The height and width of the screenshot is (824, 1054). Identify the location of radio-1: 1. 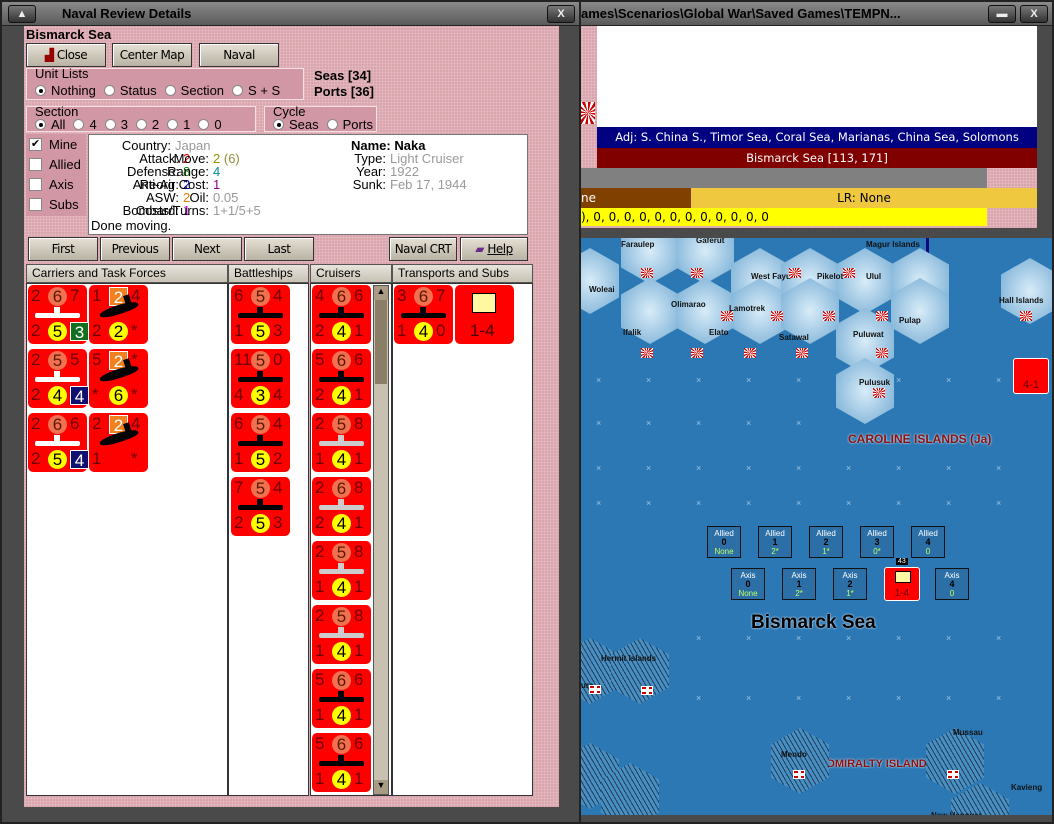
(178, 124).